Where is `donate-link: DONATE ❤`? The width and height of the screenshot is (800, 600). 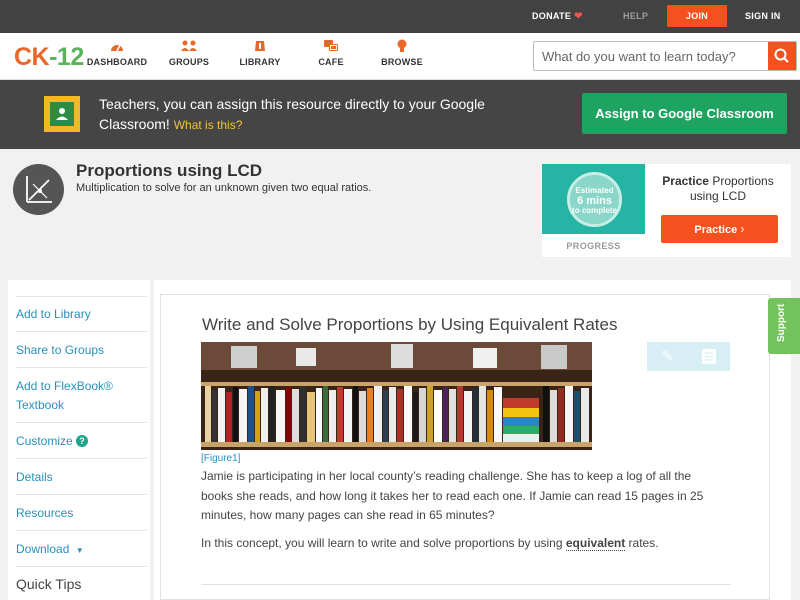
donate-link: DONATE ❤ is located at coordinates (557, 16).